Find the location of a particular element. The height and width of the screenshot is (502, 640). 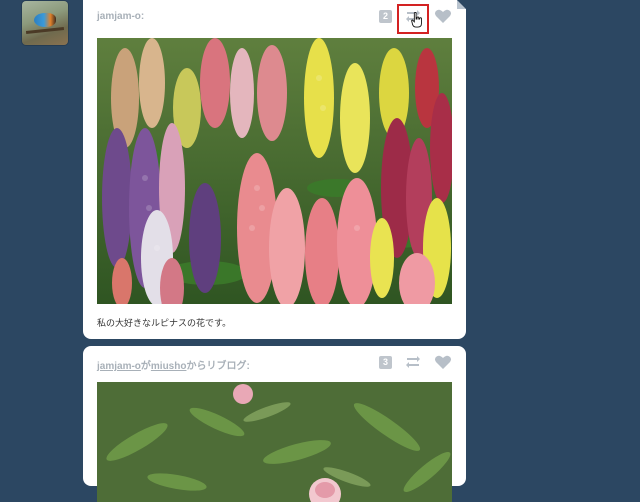

avatar-bird is located at coordinates (45, 20).